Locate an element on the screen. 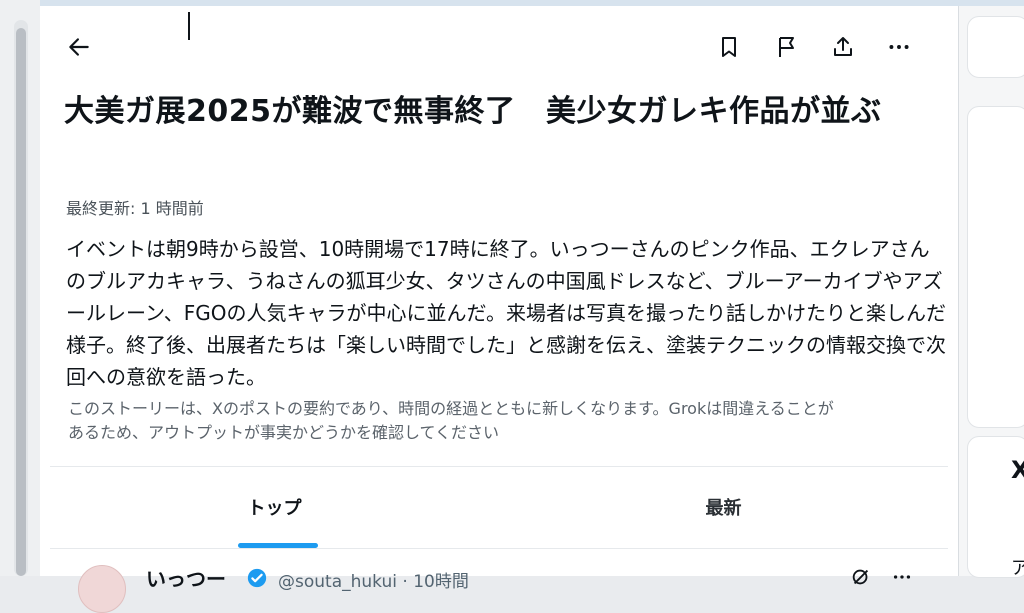  share-icon is located at coordinates (843, 46).